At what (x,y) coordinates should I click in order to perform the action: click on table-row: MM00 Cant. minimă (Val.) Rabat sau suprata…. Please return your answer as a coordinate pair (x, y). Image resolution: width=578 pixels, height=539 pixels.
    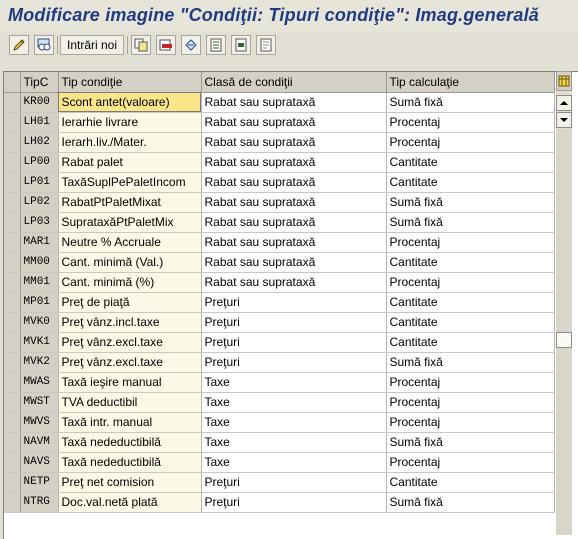
    Looking at the image, I should click on (279, 262).